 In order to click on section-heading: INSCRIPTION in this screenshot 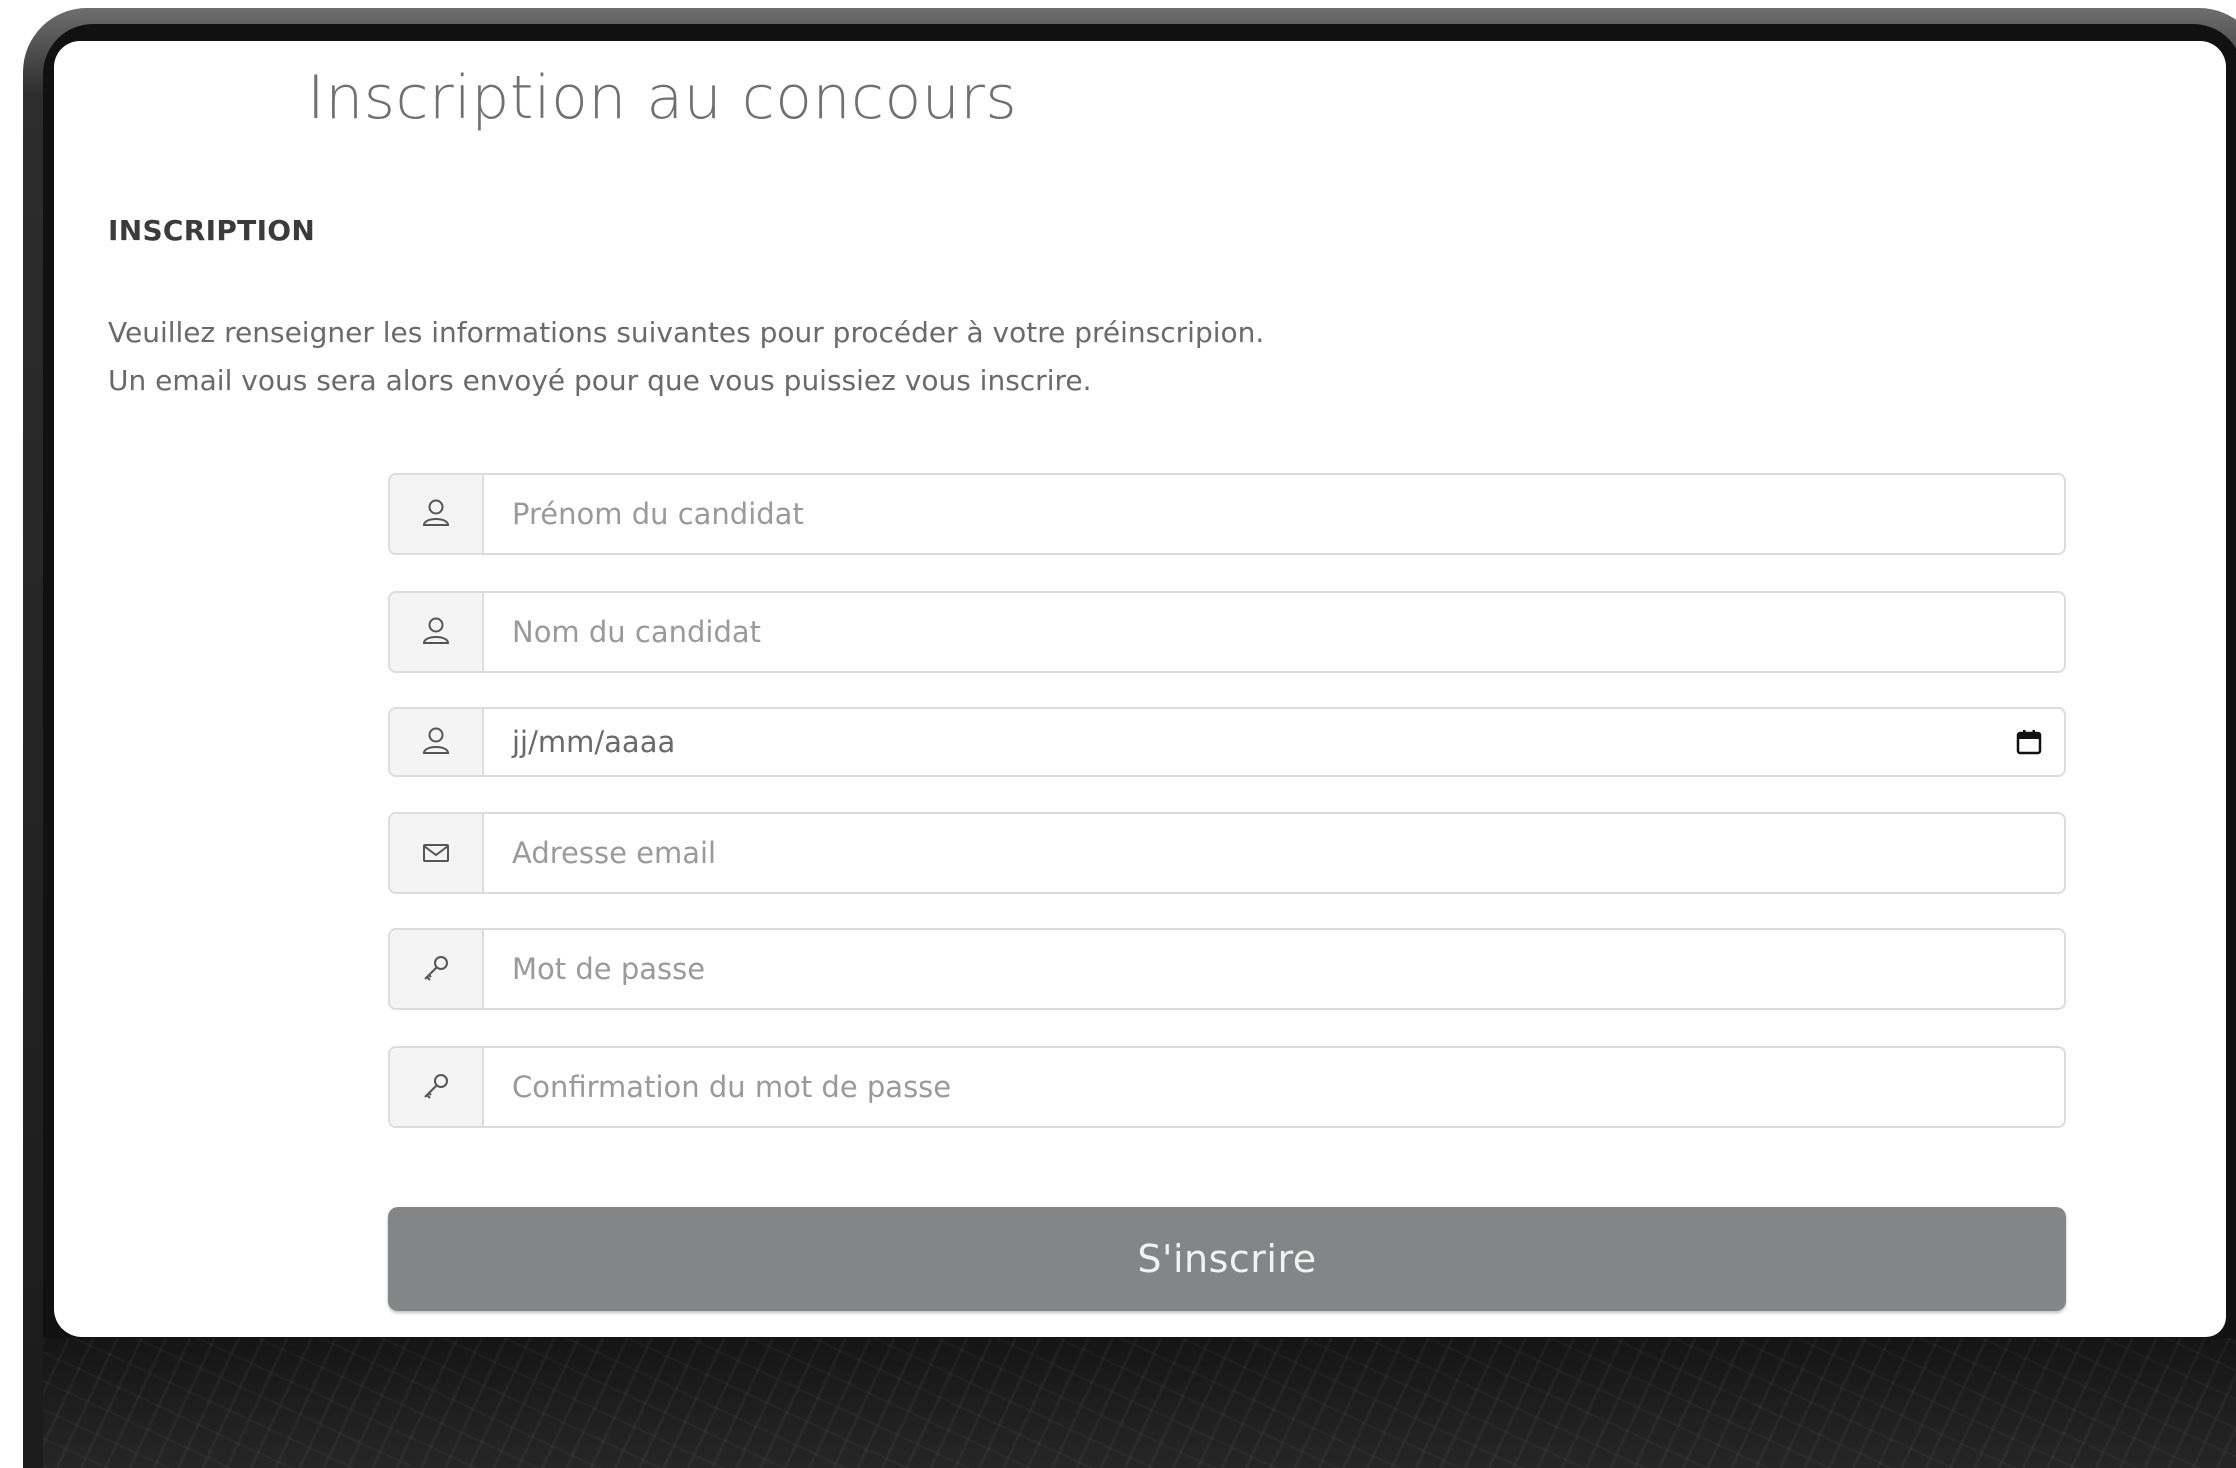, I will do `click(212, 230)`.